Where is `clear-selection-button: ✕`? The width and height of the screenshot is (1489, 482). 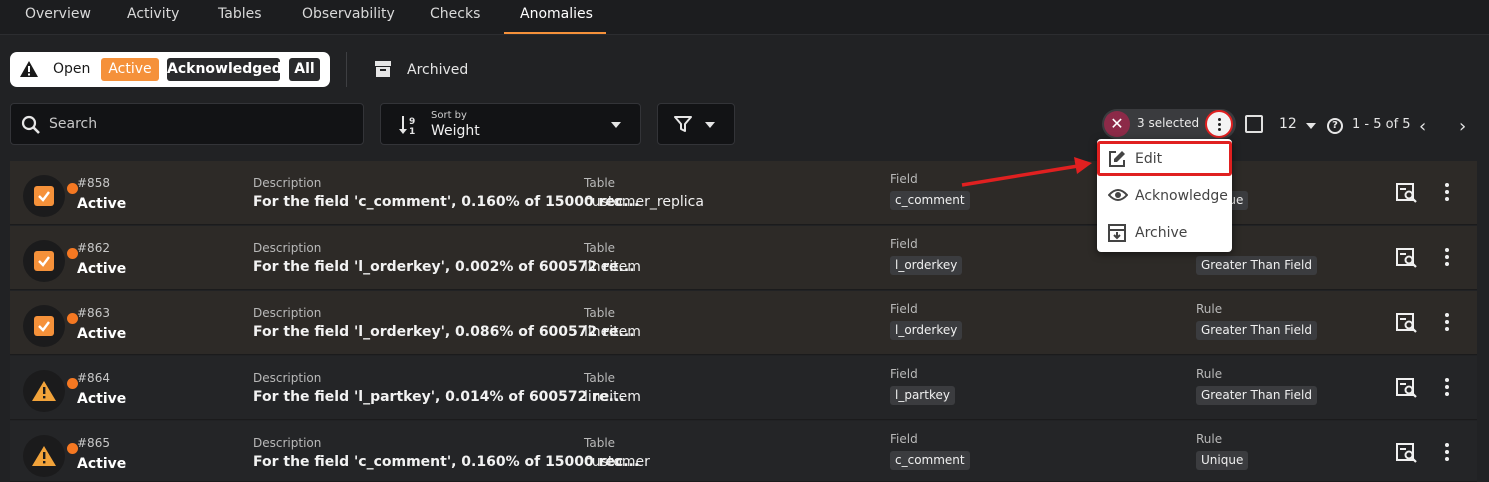 clear-selection-button: ✕ is located at coordinates (1117, 124).